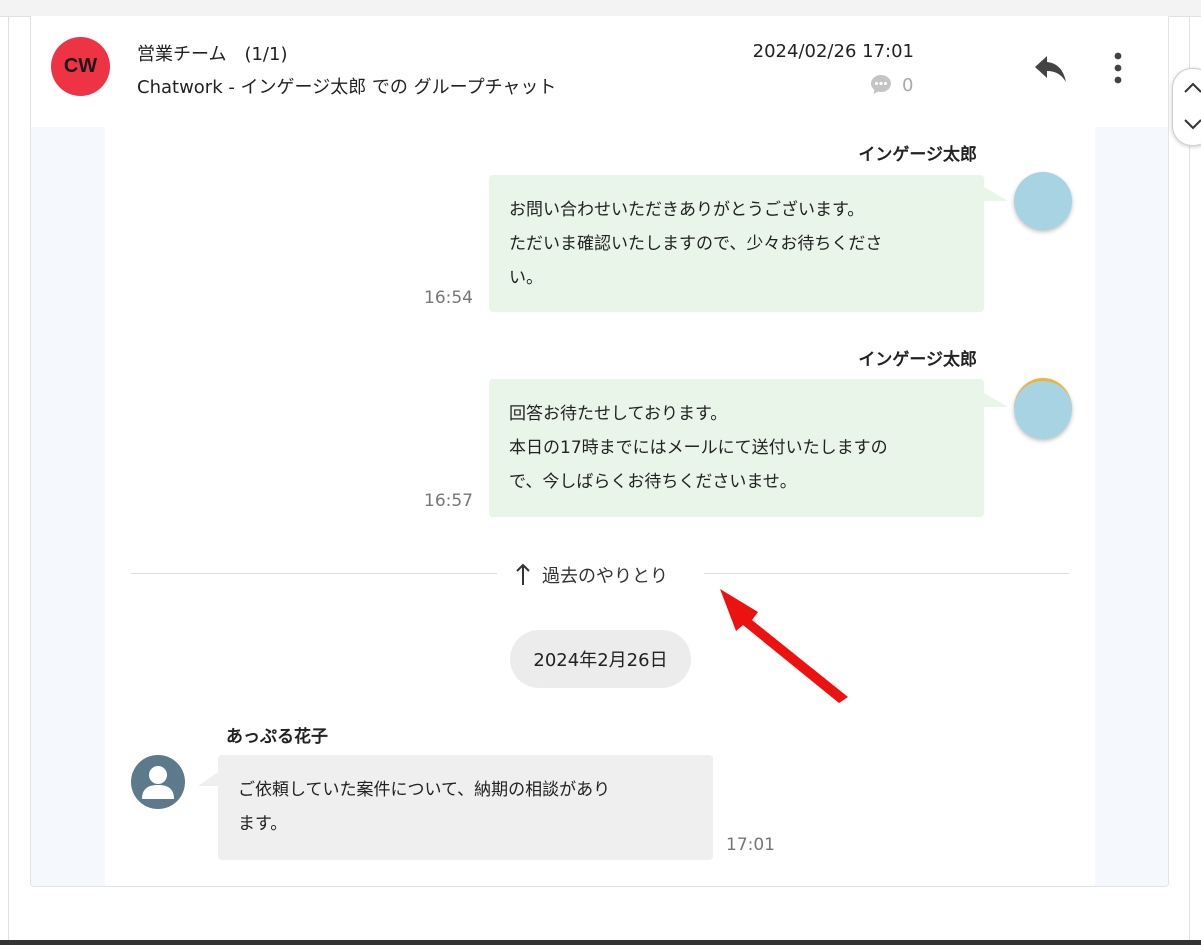 This screenshot has height=945, width=1201. I want to click on comment-count: 0, so click(908, 85).